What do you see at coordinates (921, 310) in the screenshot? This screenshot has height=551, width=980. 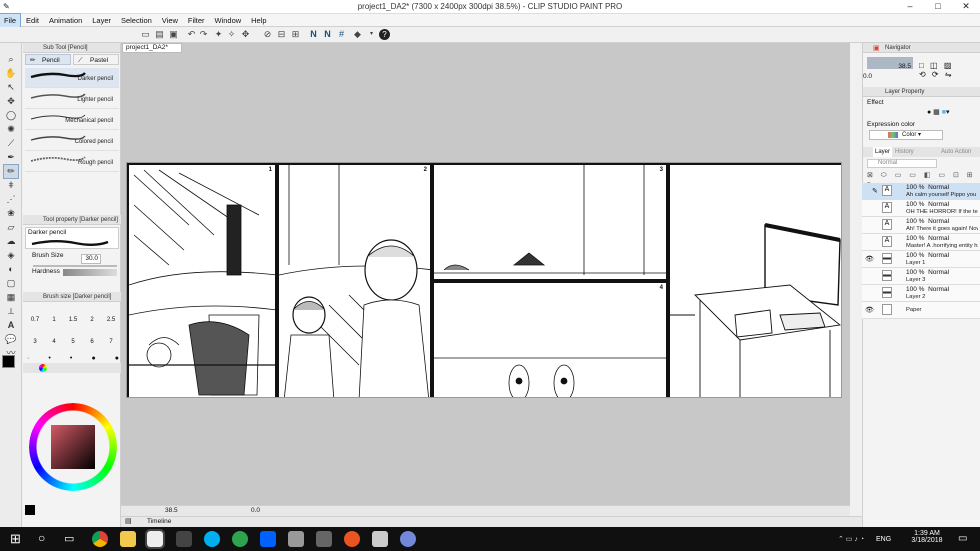 I see `layer-row: 👁 Paper` at bounding box center [921, 310].